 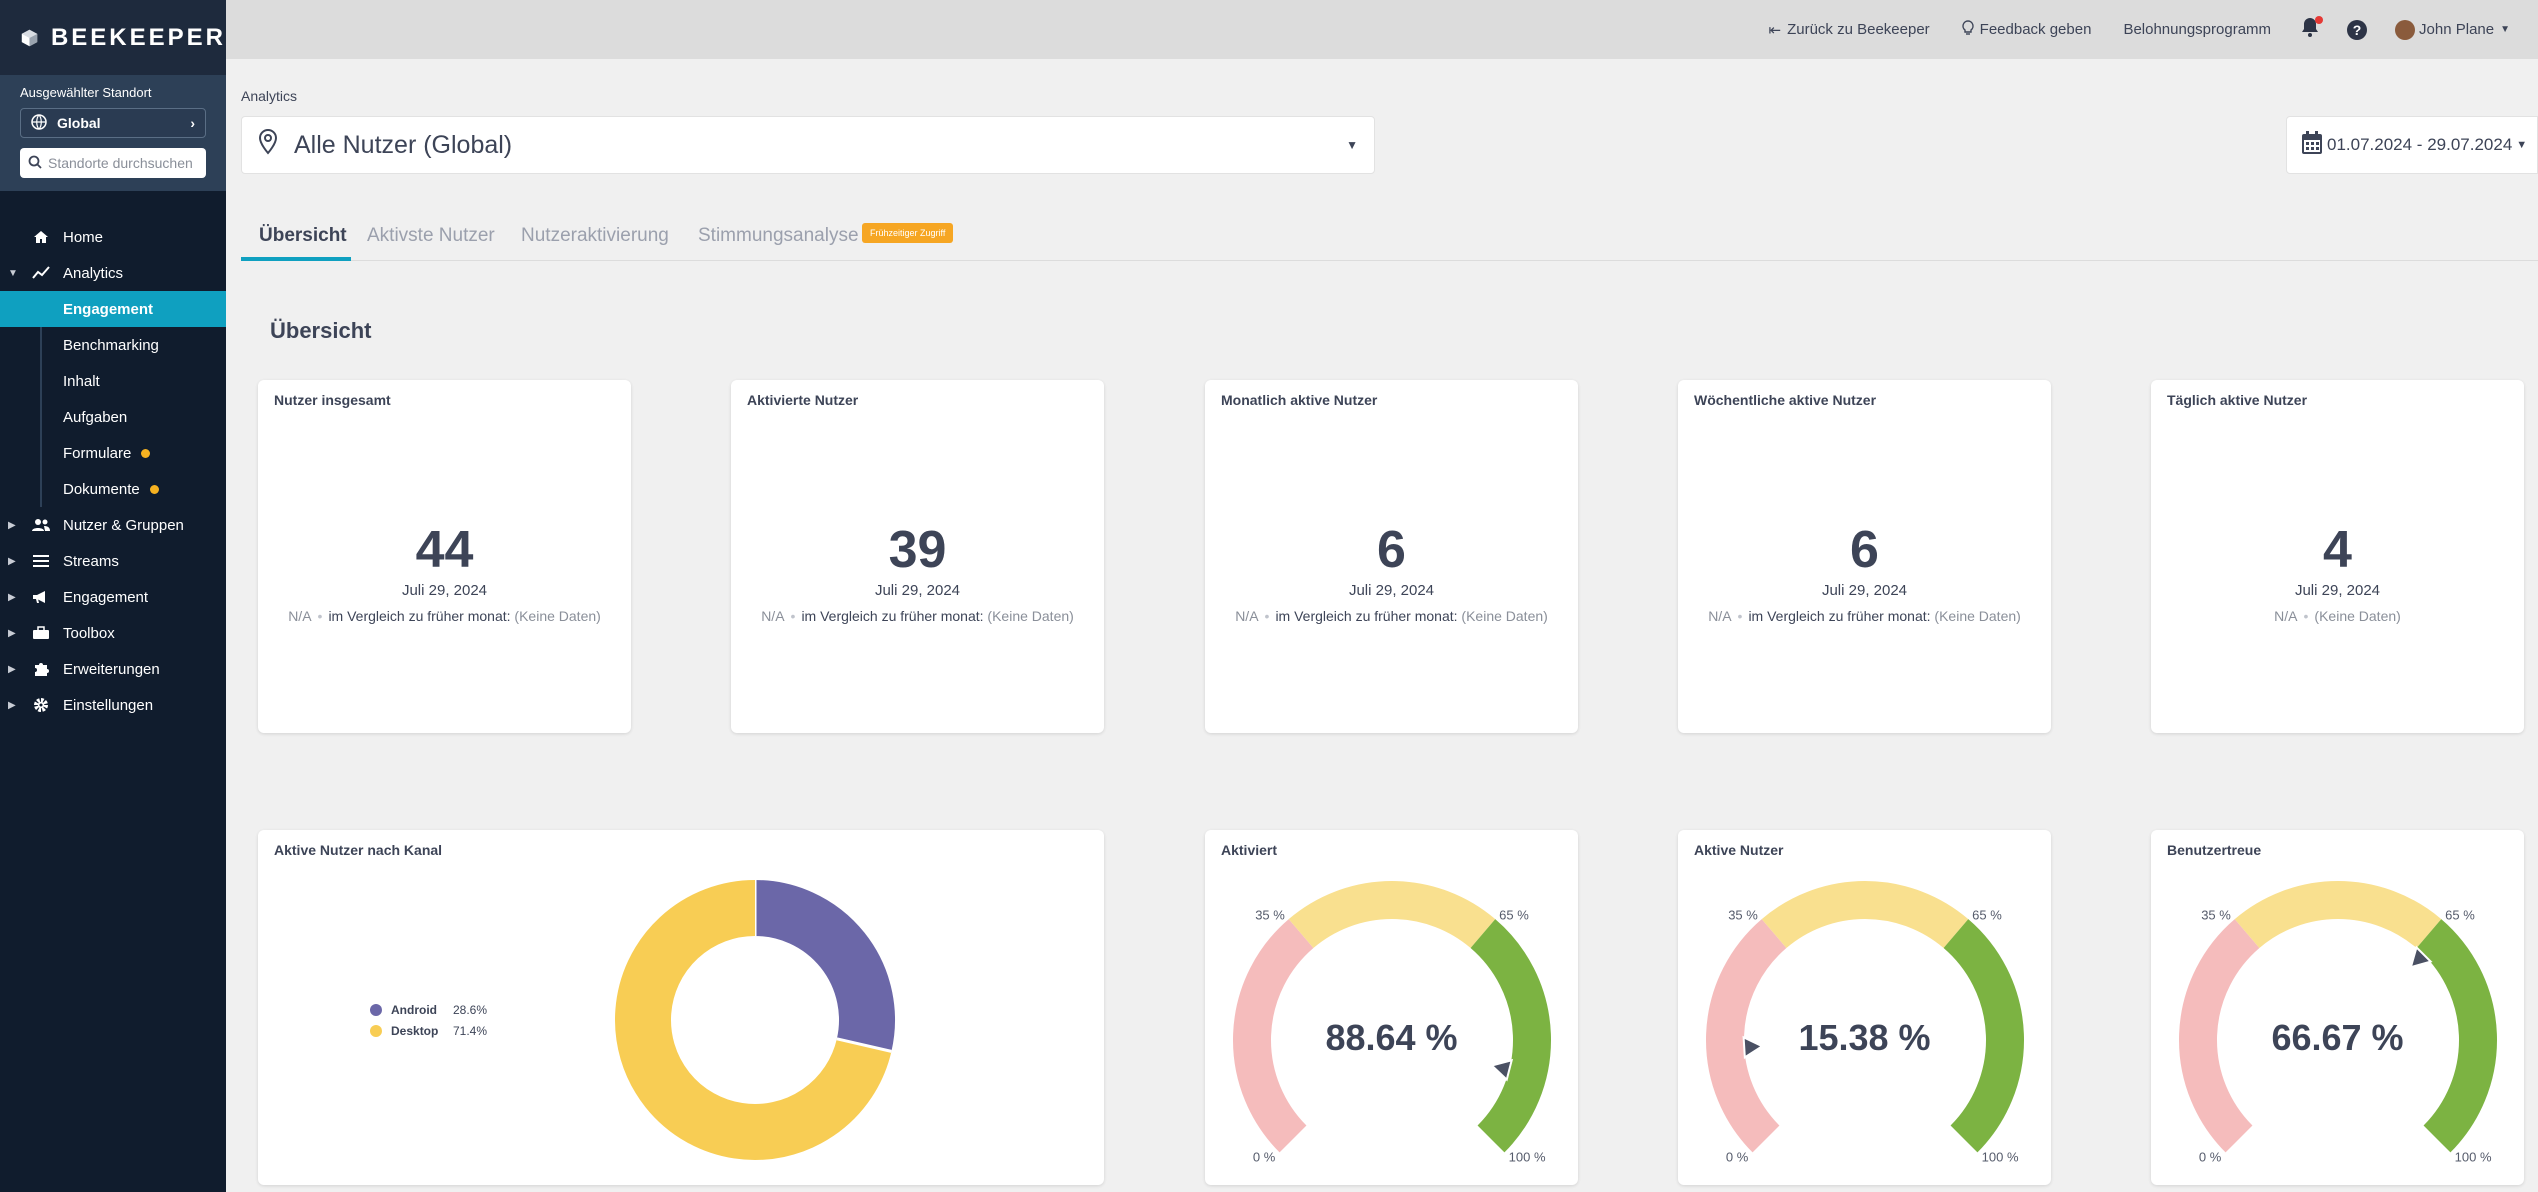 I want to click on dropdown-arrow-icon: ▼, so click(x=1352, y=145).